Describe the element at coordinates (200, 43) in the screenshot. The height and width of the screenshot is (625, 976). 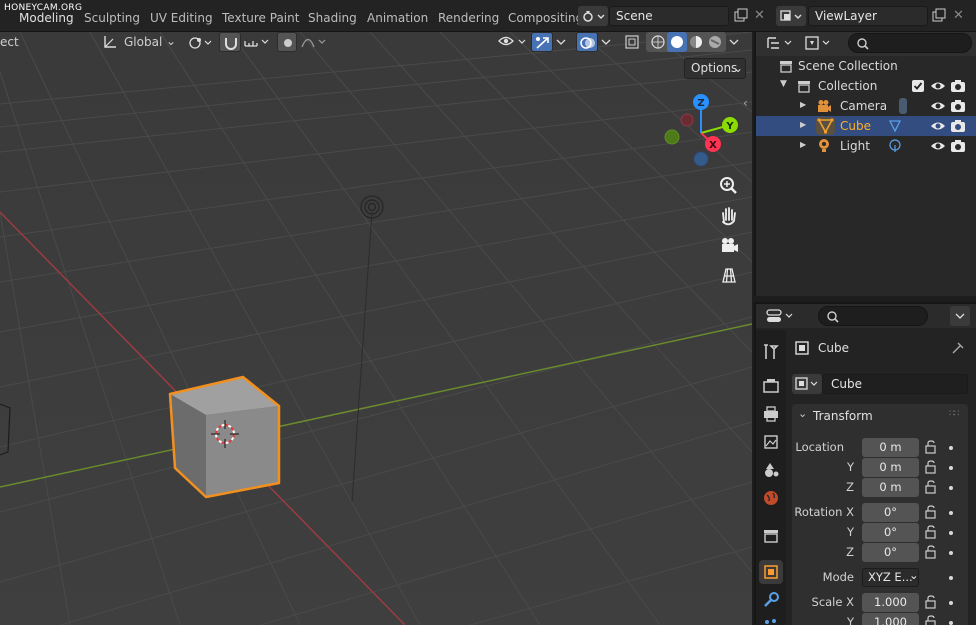
I see `pivot-point-button` at that location.